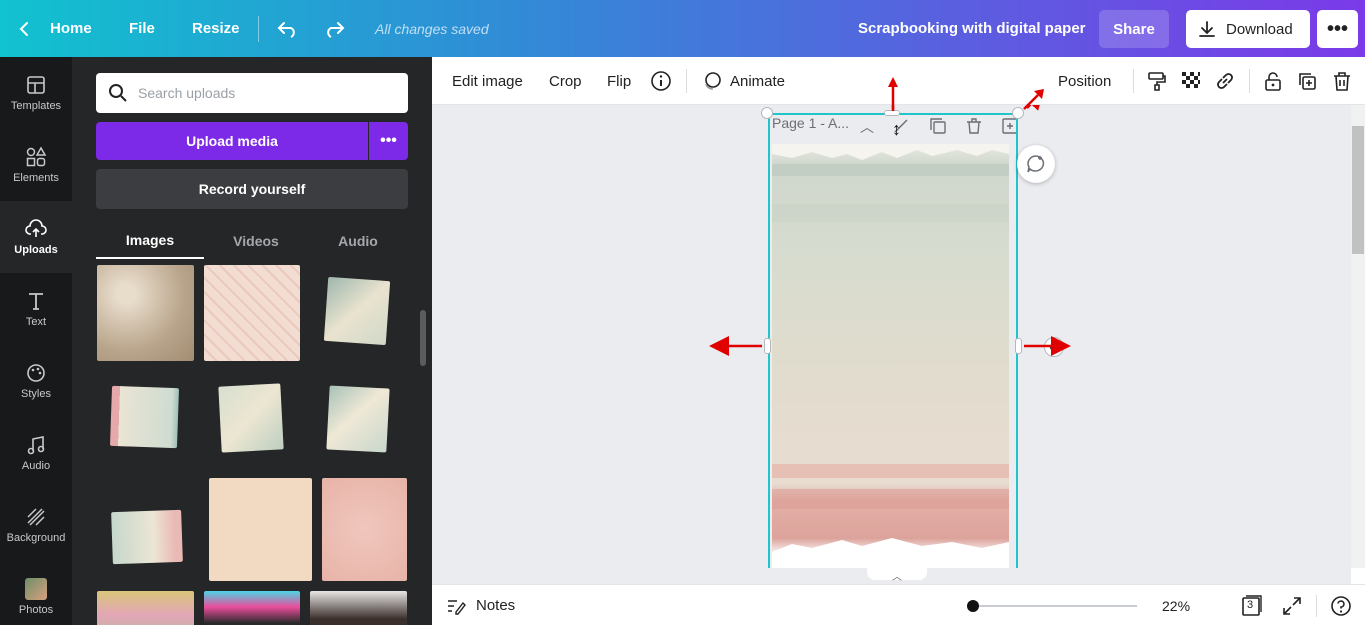 This screenshot has height=625, width=1365. I want to click on show-pages-toggle: ︿, so click(897, 575).